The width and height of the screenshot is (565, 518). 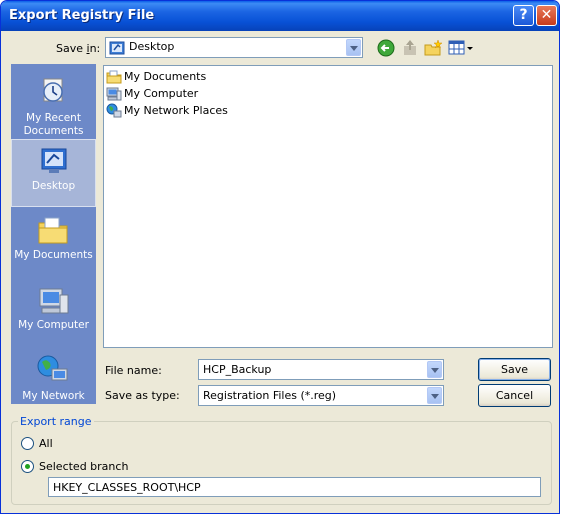 What do you see at coordinates (386, 48) in the screenshot?
I see `back-icon` at bounding box center [386, 48].